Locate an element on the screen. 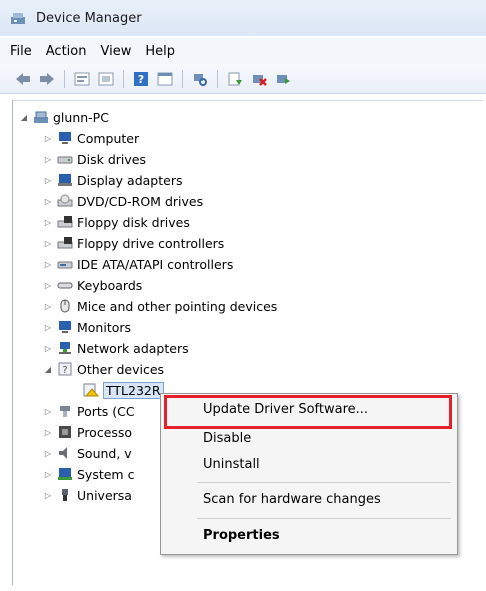 This screenshot has height=591, width=486. tree-item-label: Sound, v is located at coordinates (104, 453).